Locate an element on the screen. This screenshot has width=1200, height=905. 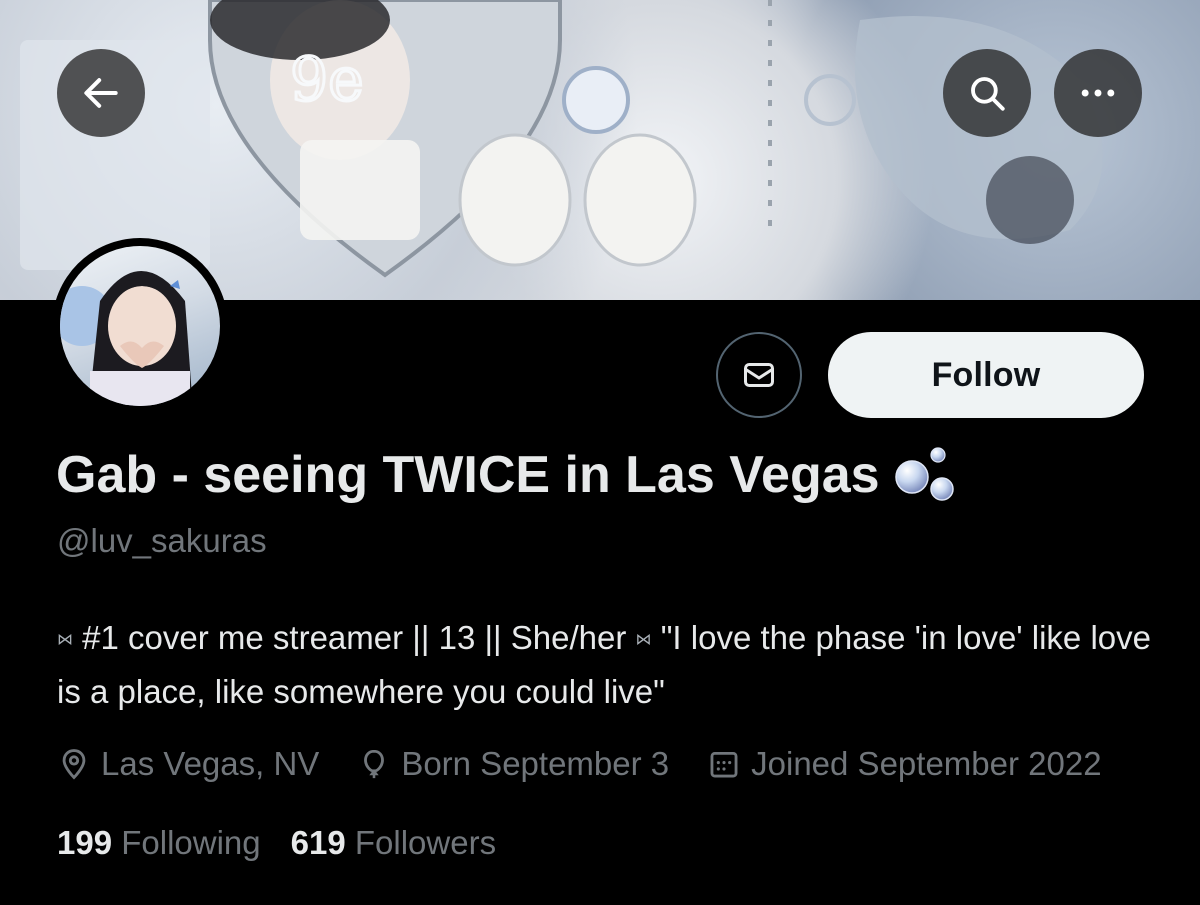
profile-stats: 199 Following 619 Followers is located at coordinates (291, 843).